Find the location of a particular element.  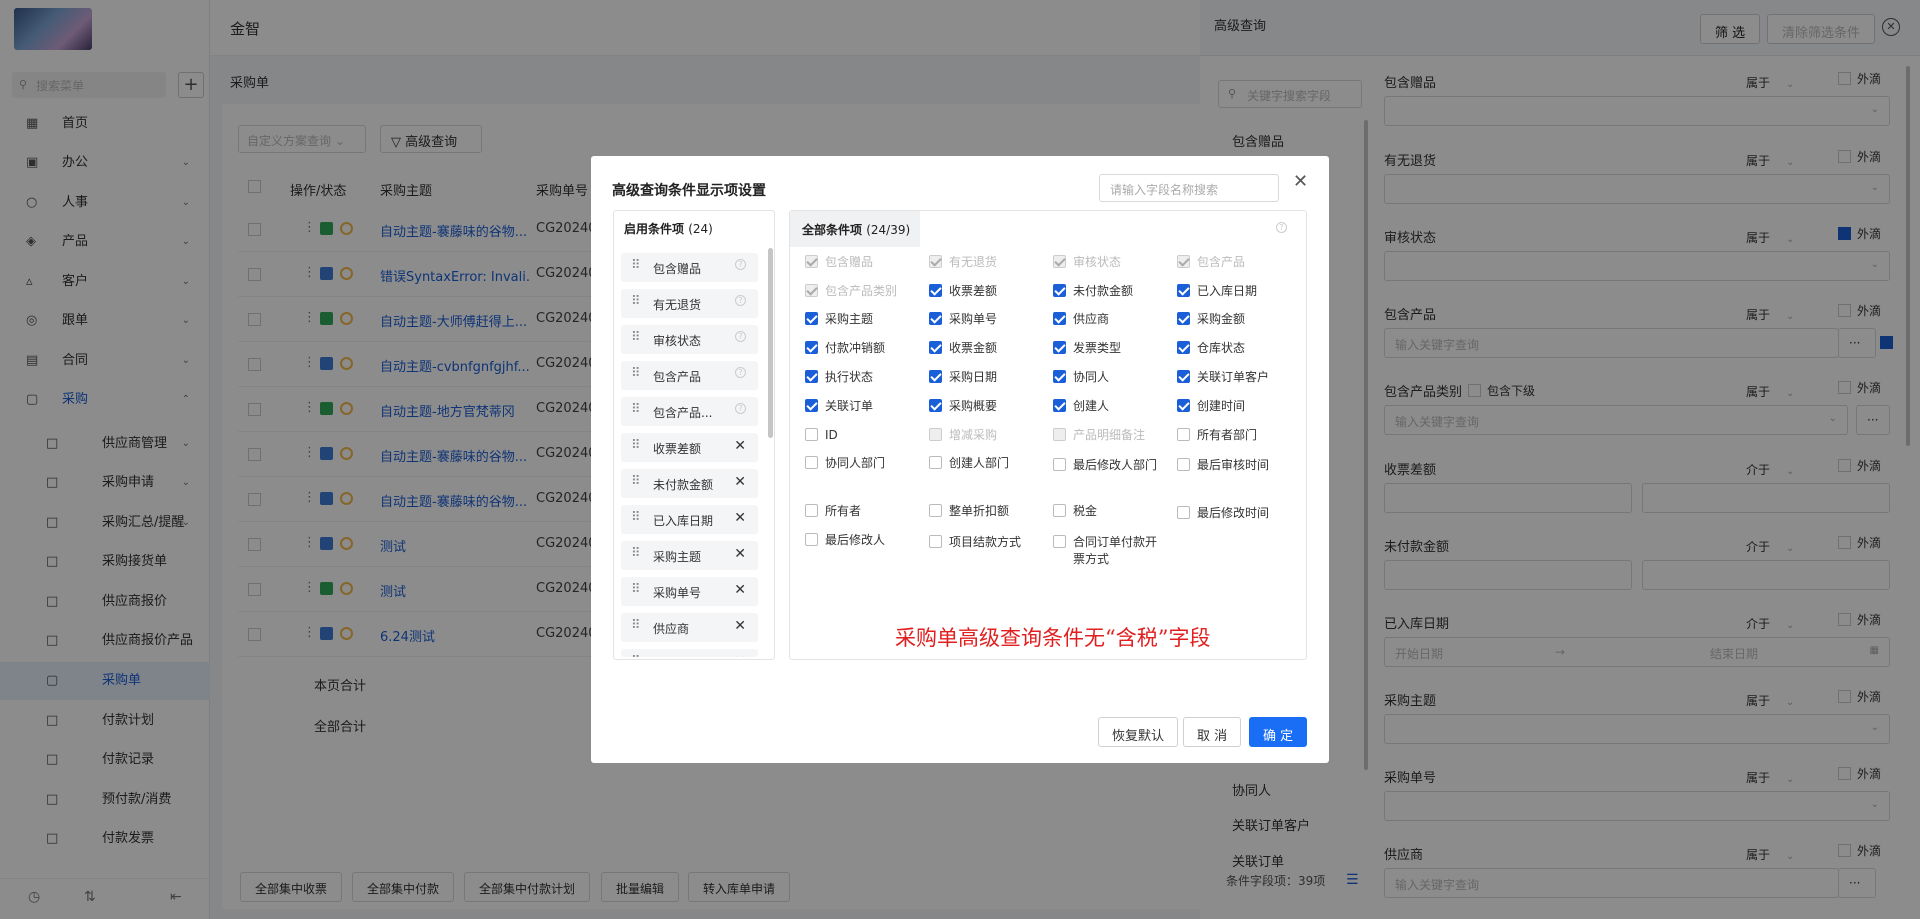

condition-option: 执行状态 is located at coordinates (865, 378).